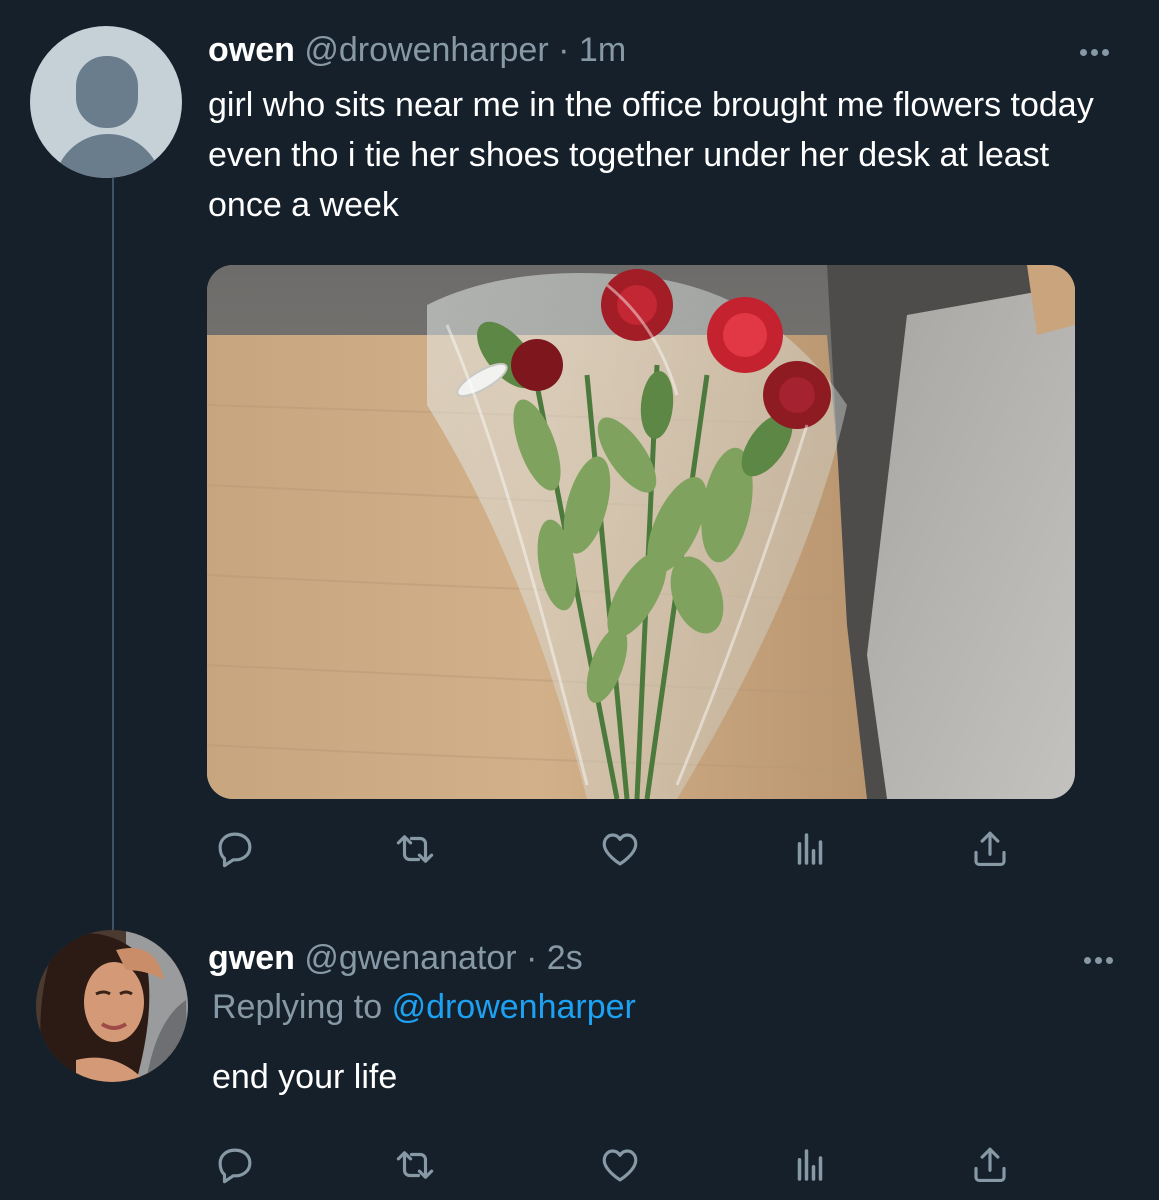  Describe the element at coordinates (297, 1007) in the screenshot. I see `replying-to-label: Replying to` at that location.